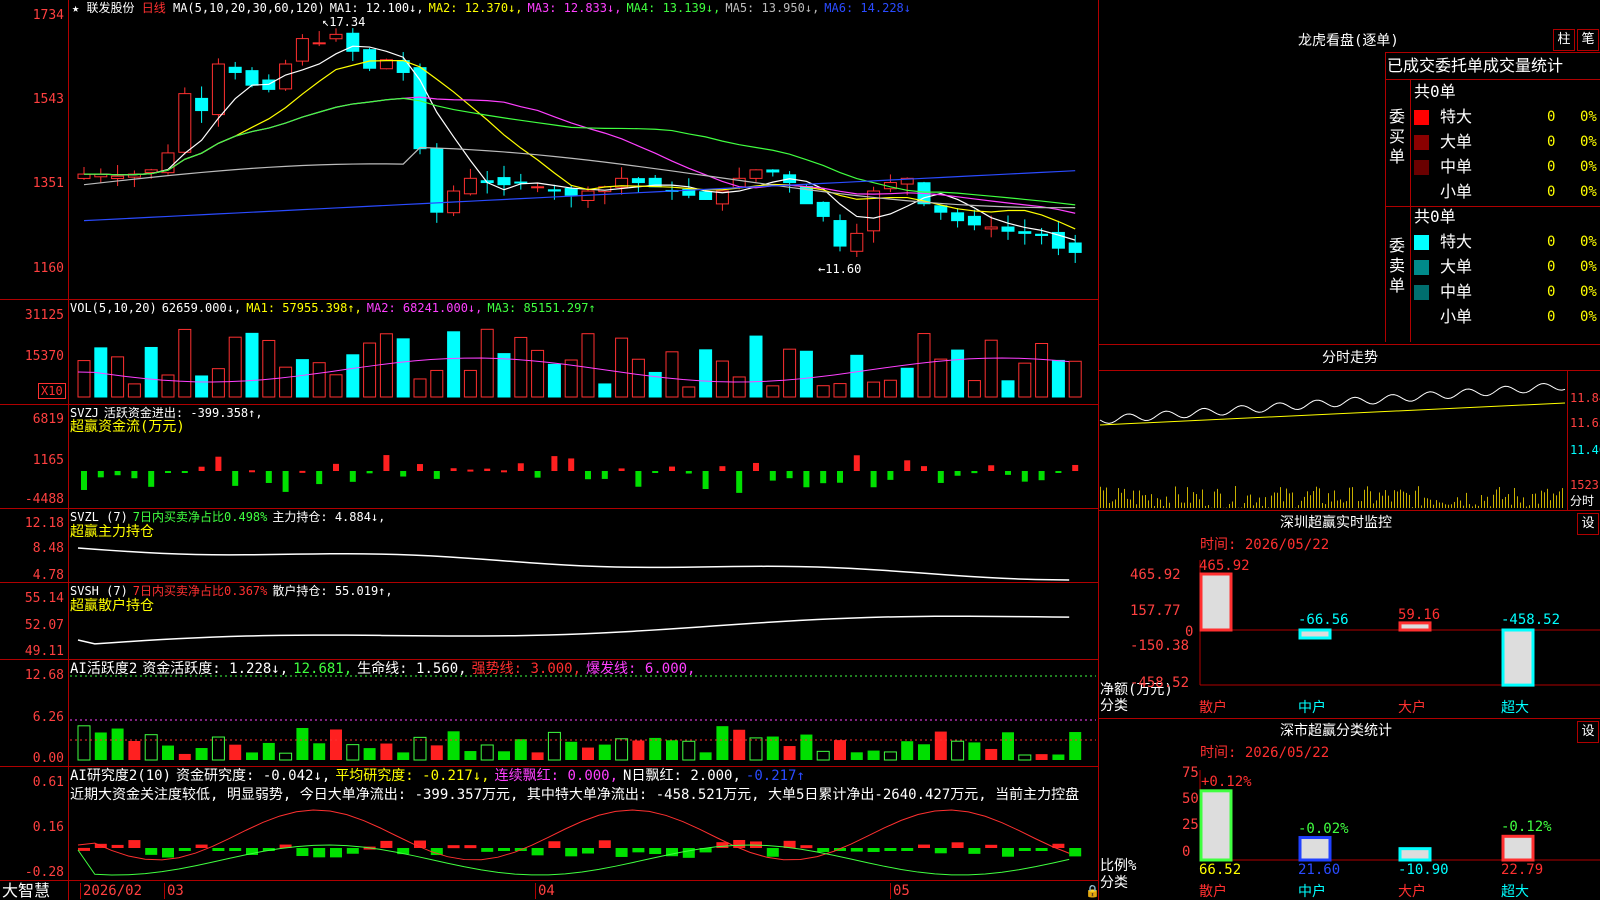 Image resolution: width=1600 pixels, height=900 pixels. What do you see at coordinates (1456, 166) in the screenshot?
I see `order-size-label: 中单` at bounding box center [1456, 166].